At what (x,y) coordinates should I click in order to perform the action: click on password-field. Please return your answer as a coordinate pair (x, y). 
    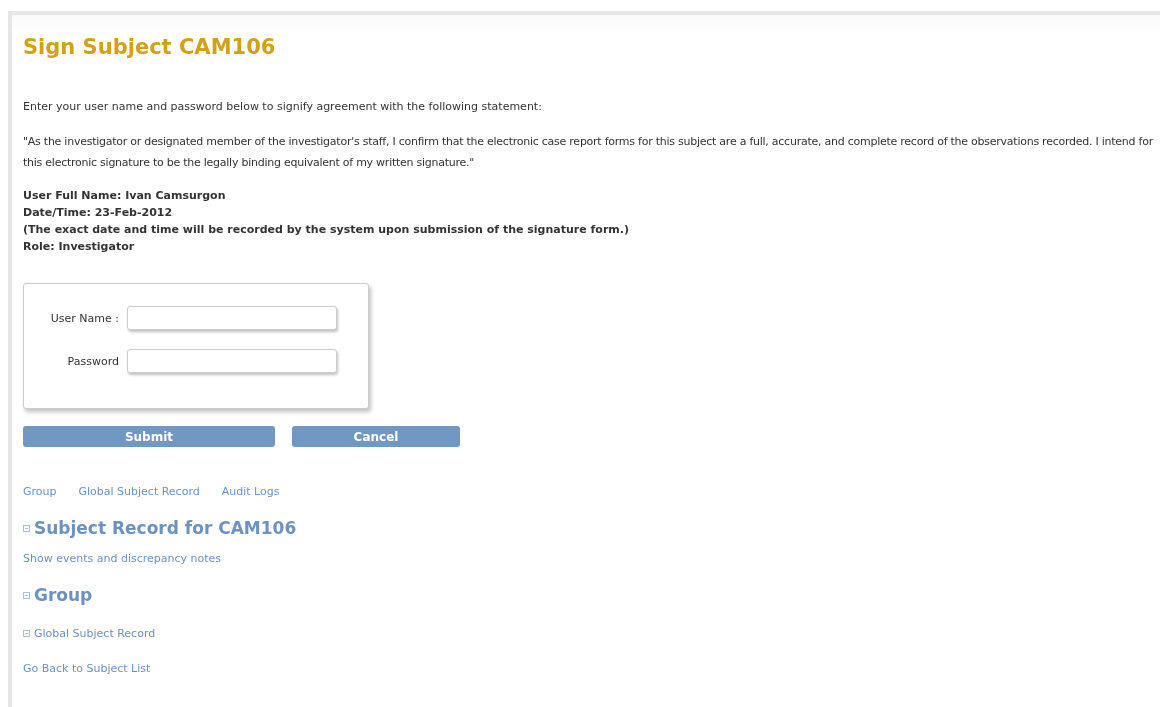
    Looking at the image, I should click on (232, 361).